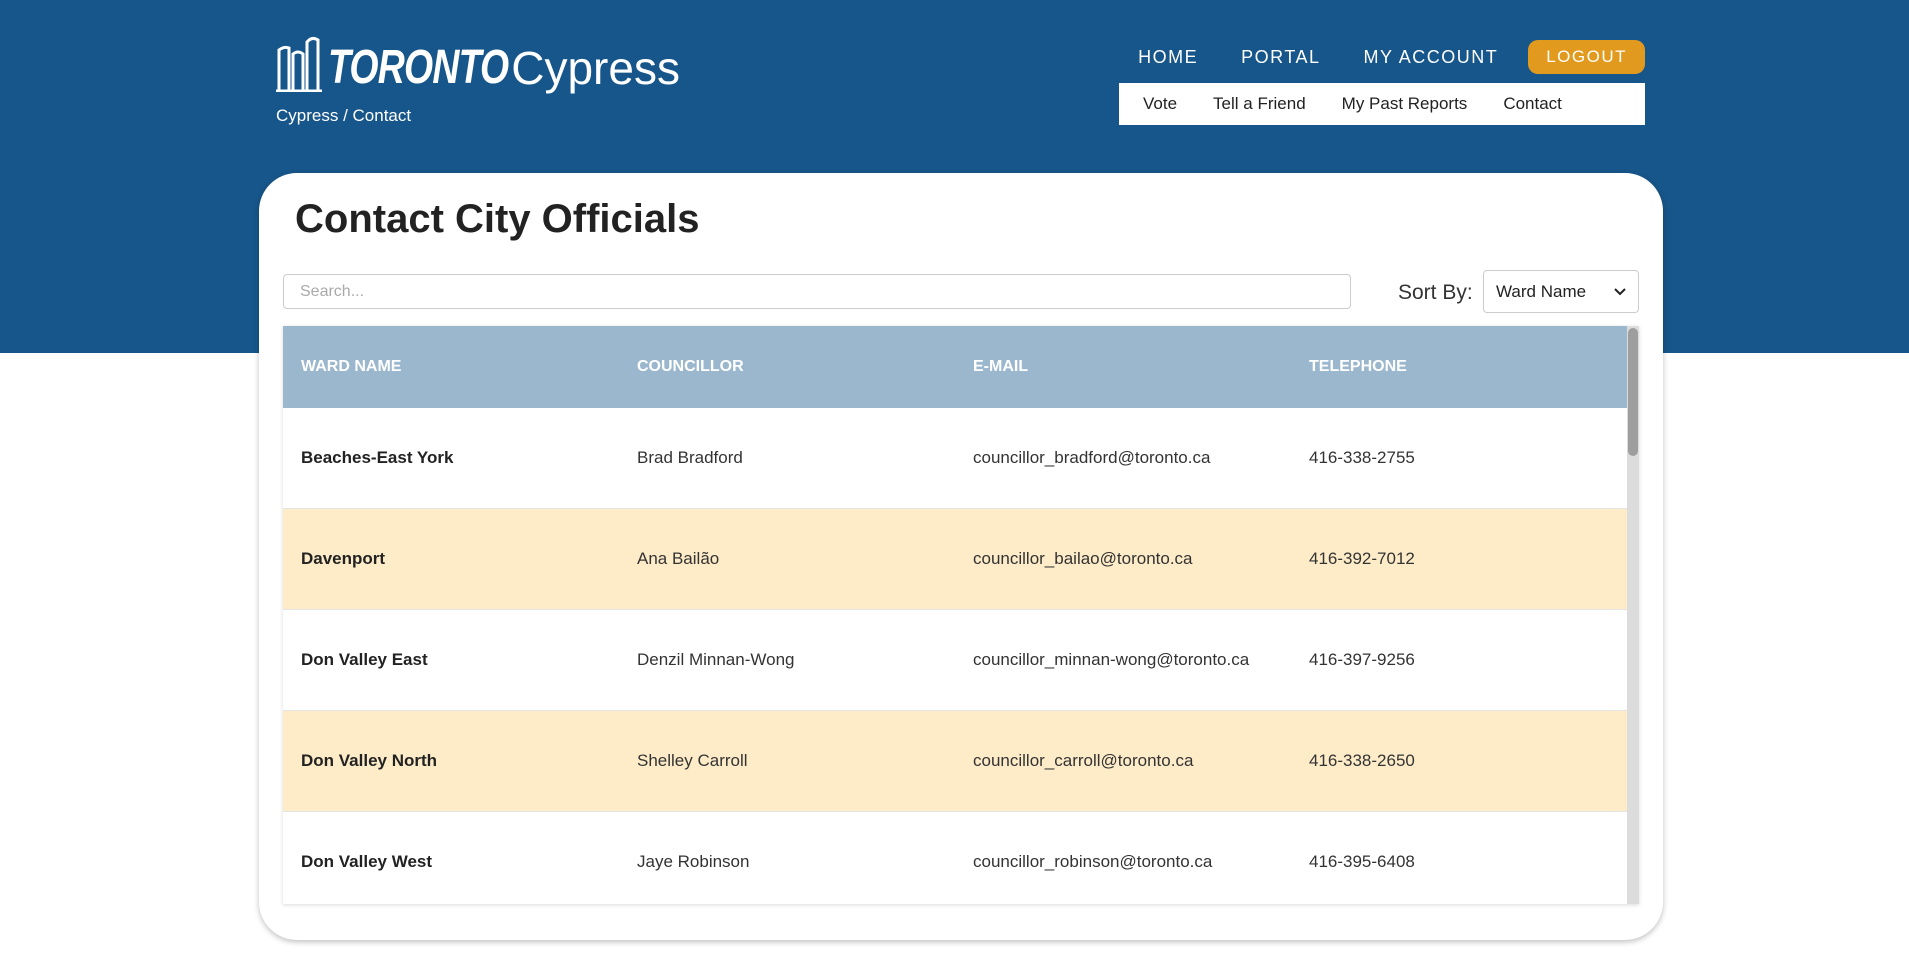 The image size is (1909, 959). I want to click on nav-my-account: MY ACCOUNT, so click(1431, 57).